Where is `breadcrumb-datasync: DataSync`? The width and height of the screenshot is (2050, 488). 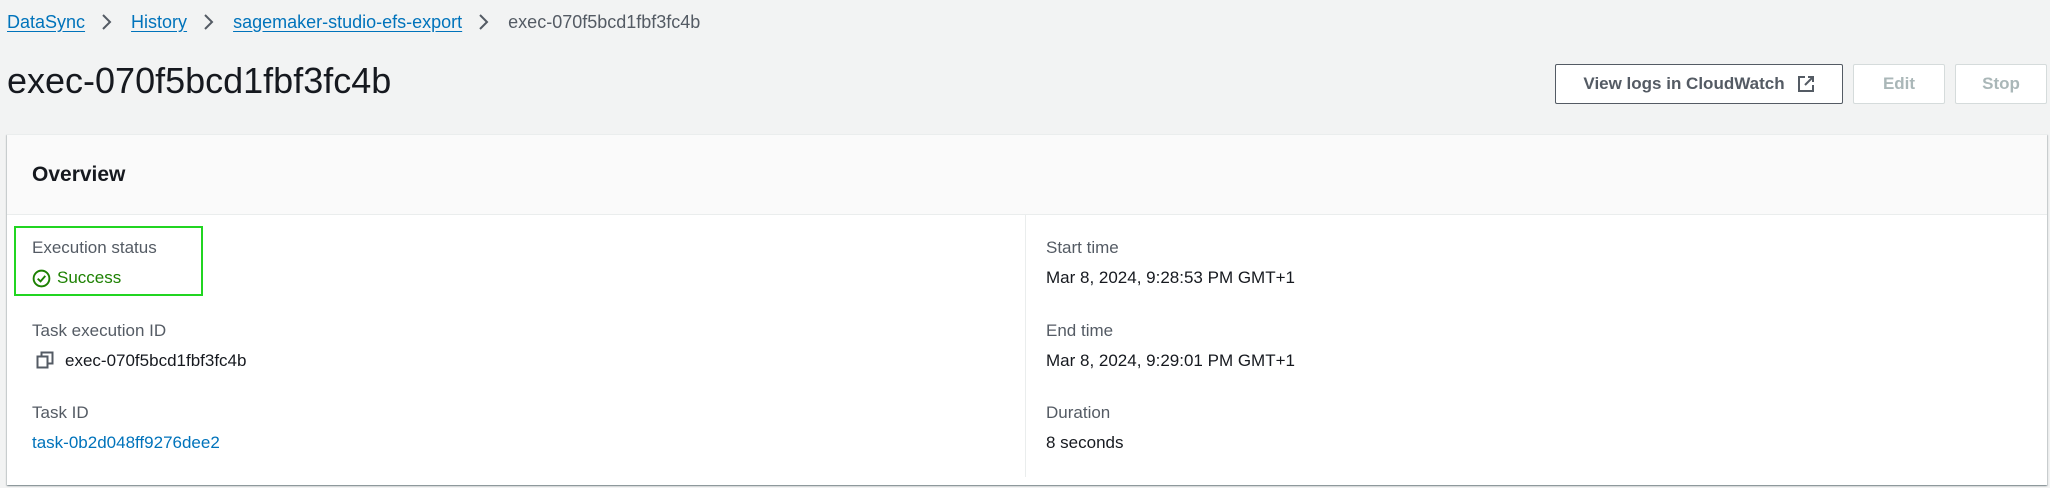
breadcrumb-datasync: DataSync is located at coordinates (46, 22).